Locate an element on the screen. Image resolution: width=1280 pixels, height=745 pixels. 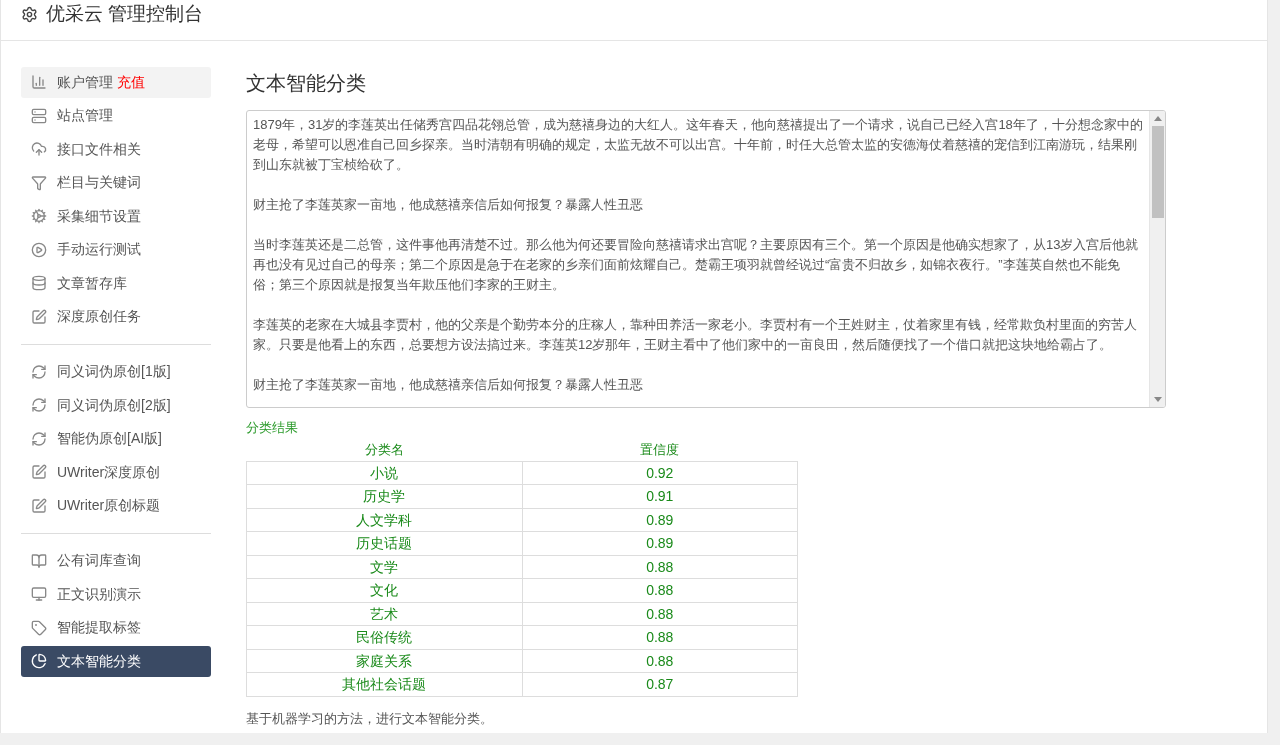
sidebar-item: 文章暂存库 is located at coordinates (116, 283).